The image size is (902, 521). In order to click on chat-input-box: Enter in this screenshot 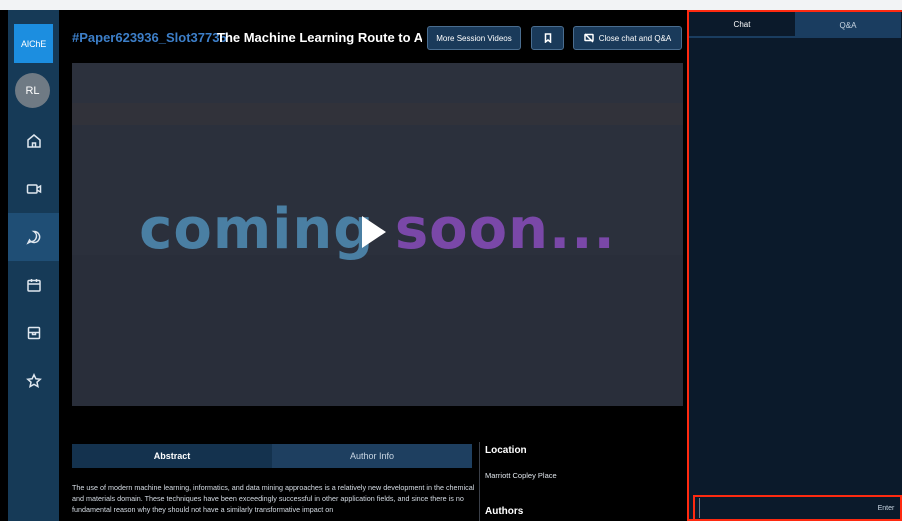, I will do `click(797, 508)`.